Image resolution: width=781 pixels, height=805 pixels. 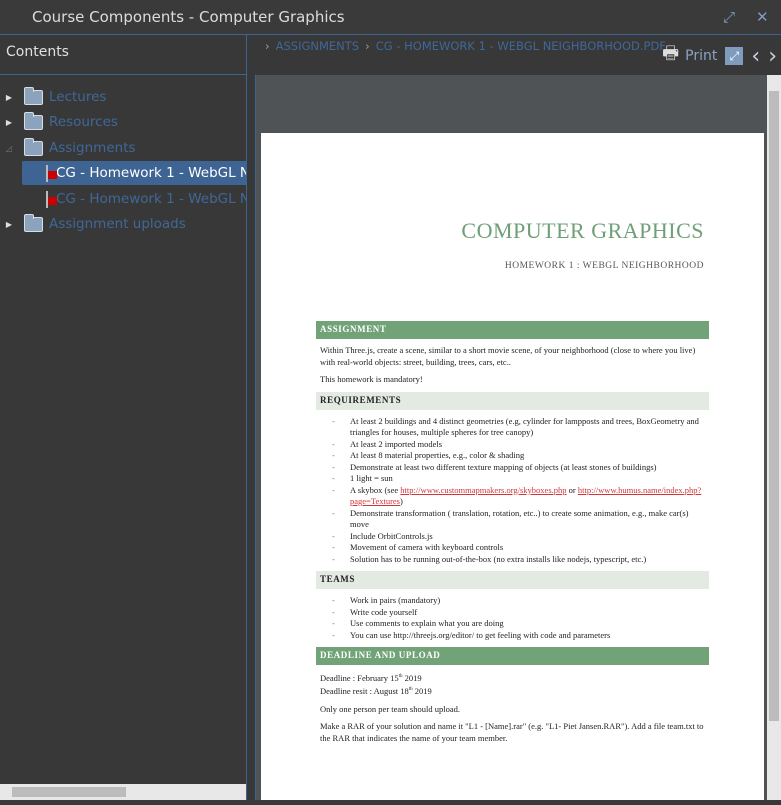 I want to click on tree-item-label: Assignment uploads, so click(x=117, y=224).